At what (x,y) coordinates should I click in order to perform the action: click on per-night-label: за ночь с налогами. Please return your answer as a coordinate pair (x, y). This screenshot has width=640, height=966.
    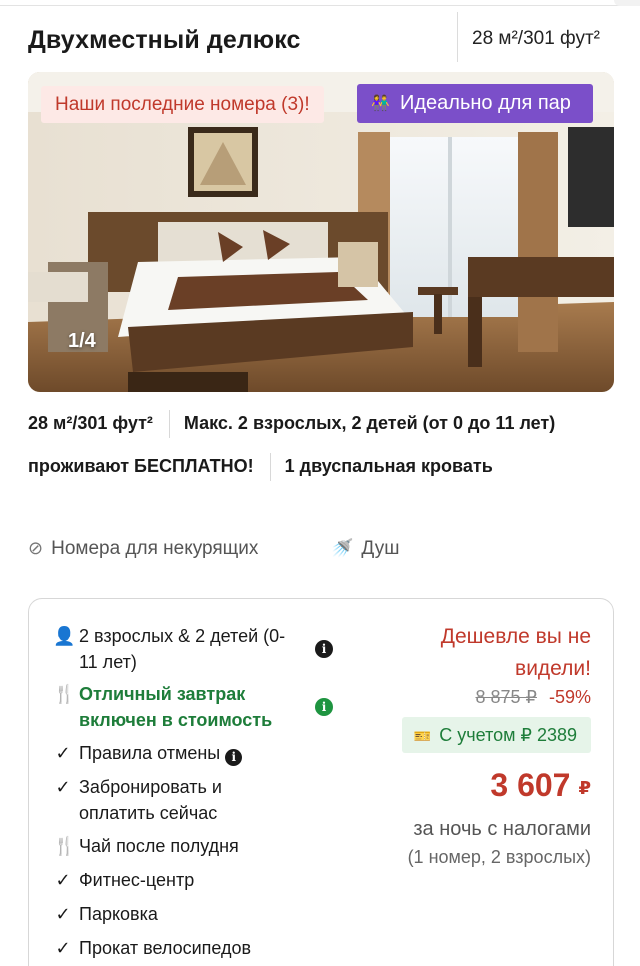
    Looking at the image, I should click on (502, 829).